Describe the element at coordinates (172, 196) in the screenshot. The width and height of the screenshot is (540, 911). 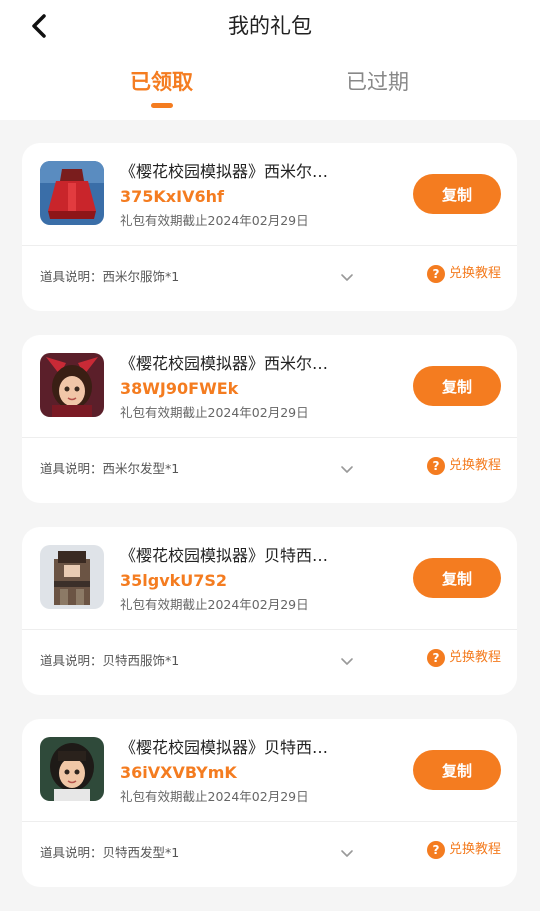
I see `gift-code: 375KxIV6hf` at that location.